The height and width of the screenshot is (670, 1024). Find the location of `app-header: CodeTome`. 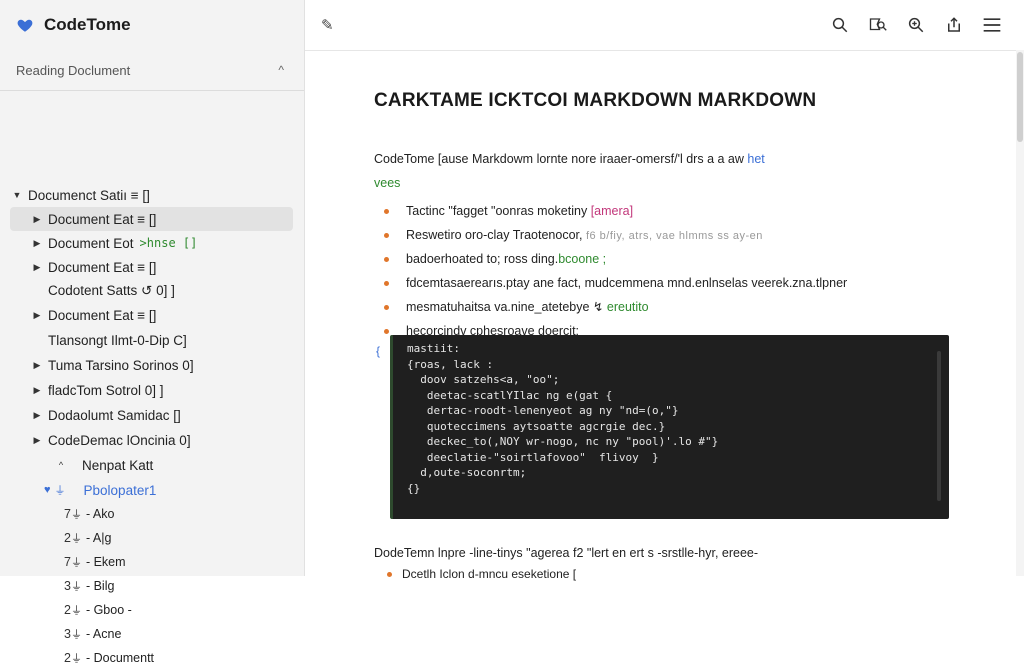

app-header: CodeTome is located at coordinates (152, 25).